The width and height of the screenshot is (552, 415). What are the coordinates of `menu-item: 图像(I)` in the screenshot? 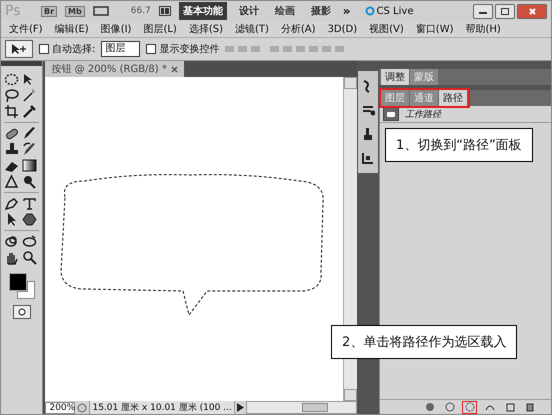 It's located at (116, 29).